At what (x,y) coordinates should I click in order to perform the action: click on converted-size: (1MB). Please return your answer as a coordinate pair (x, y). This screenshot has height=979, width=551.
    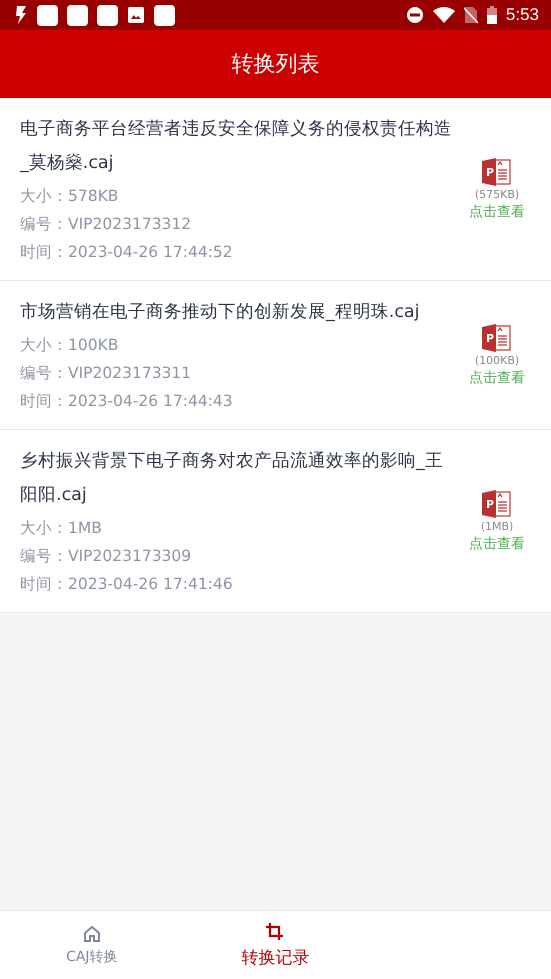
    Looking at the image, I should click on (497, 526).